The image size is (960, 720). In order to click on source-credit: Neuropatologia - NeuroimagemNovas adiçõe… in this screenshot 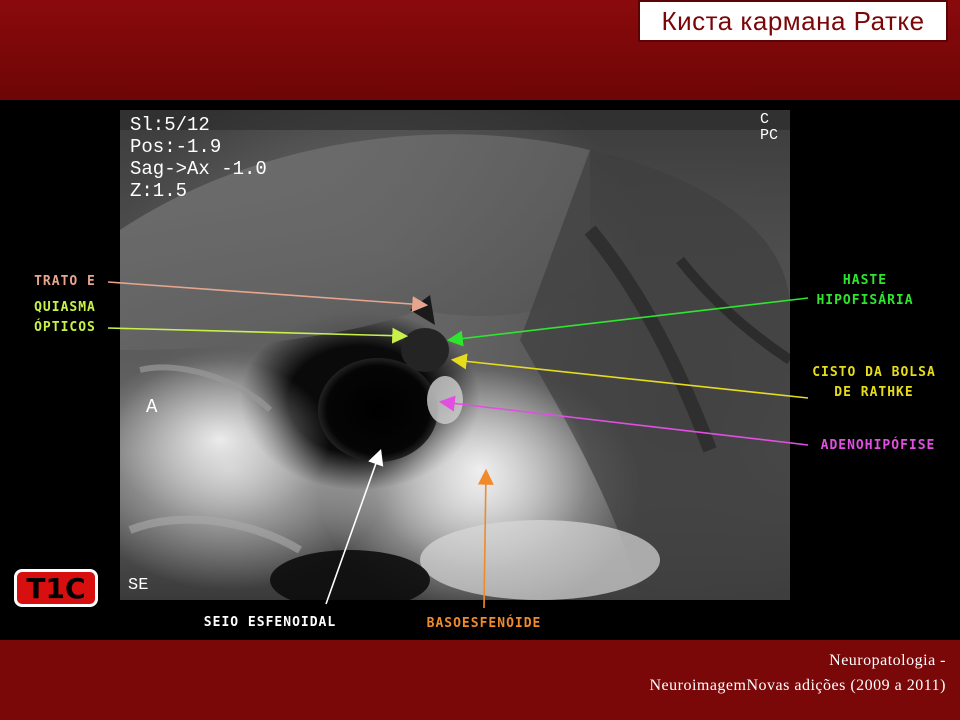, I will do `click(797, 673)`.